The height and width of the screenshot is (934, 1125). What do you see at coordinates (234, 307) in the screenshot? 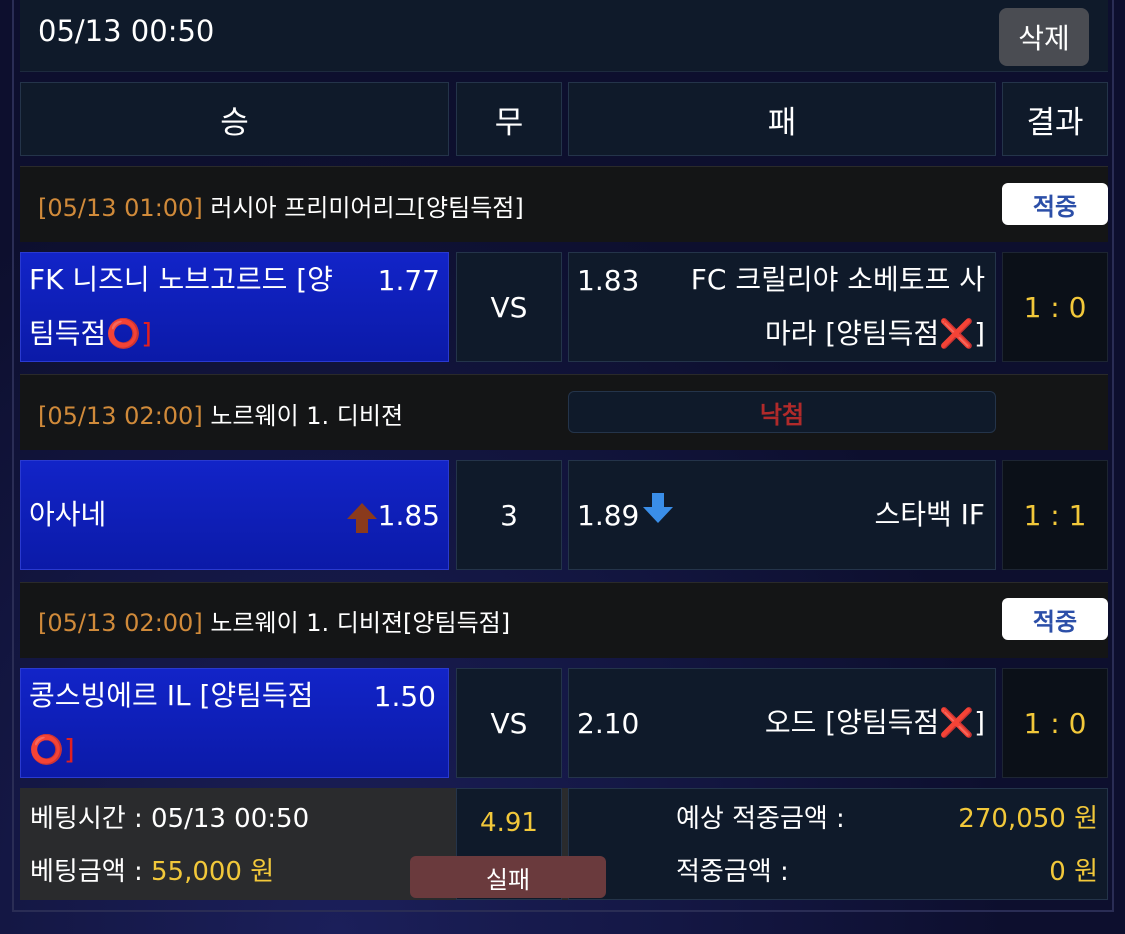
I see `home-team-cell: FK 니즈니 노브고르드 [양 팀득점⭕] 1.77` at bounding box center [234, 307].